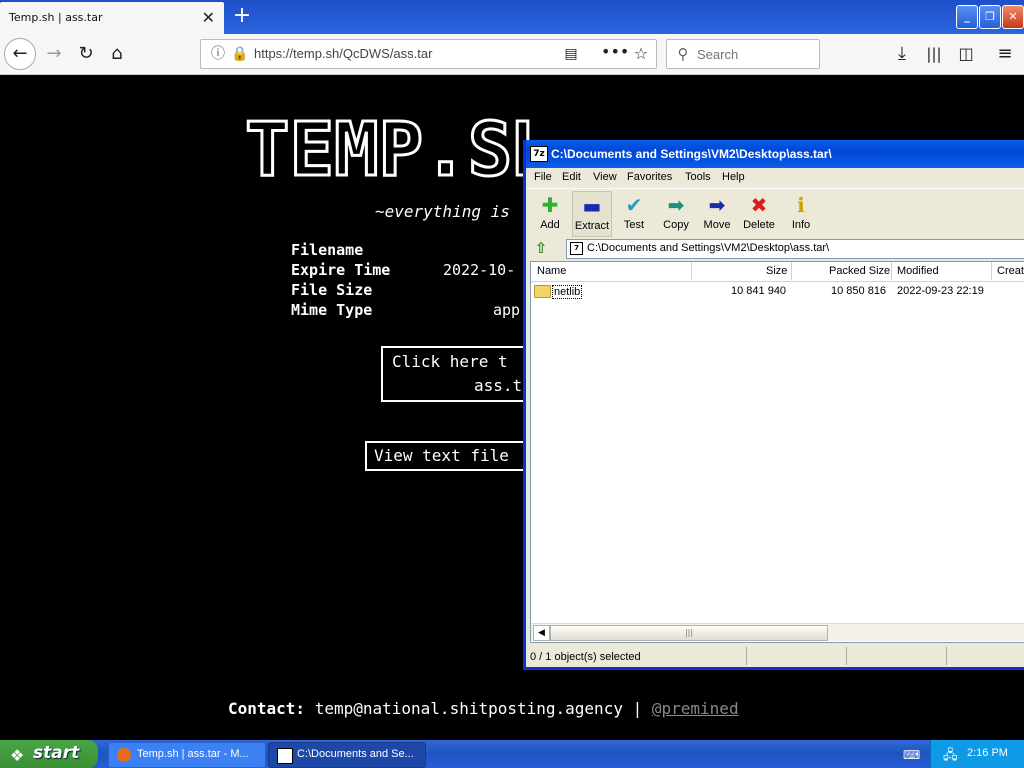 This screenshot has width=1024, height=768. Describe the element at coordinates (450, 361) in the screenshot. I see `download-text-line1: Click here t` at that location.